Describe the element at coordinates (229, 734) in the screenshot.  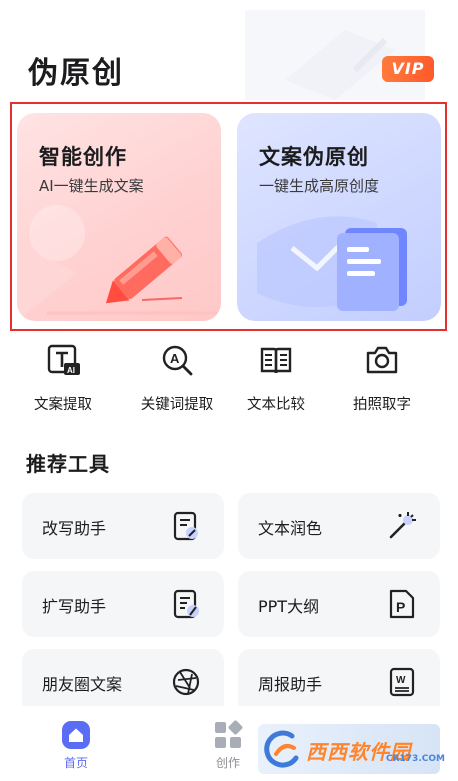
I see `grid-icon` at that location.